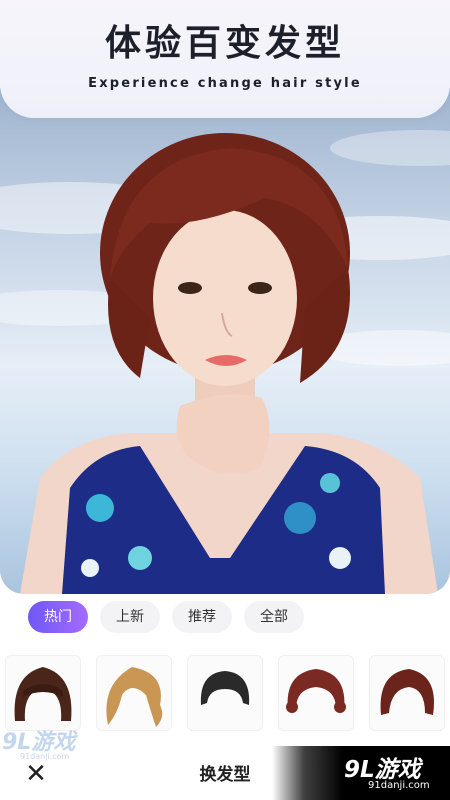 This screenshot has width=450, height=800. Describe the element at coordinates (130, 617) in the screenshot. I see `tab-new: 上新` at that location.